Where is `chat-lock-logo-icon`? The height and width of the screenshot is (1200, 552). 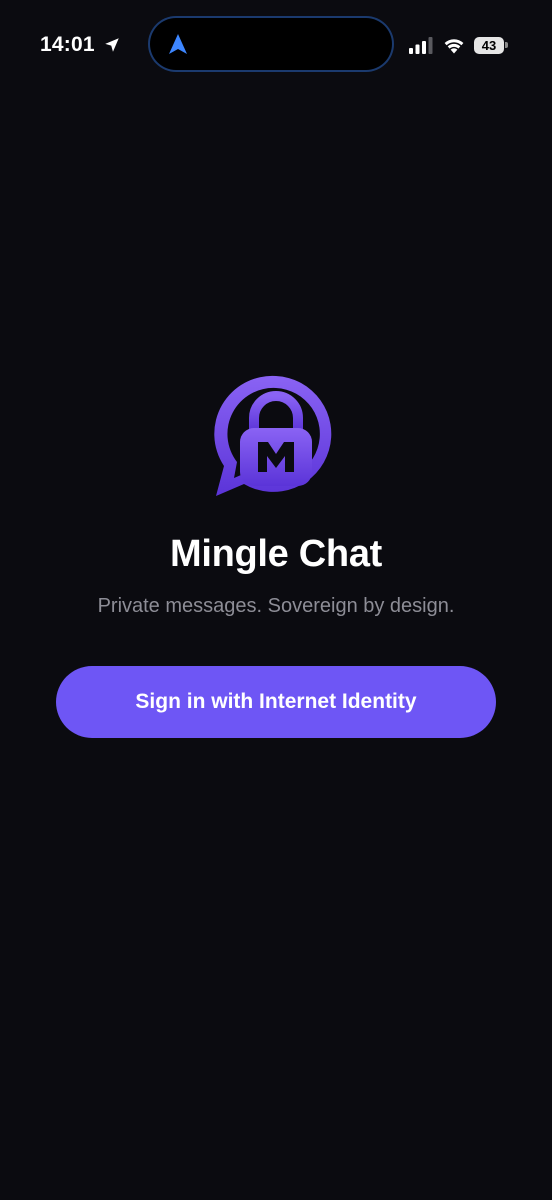
chat-lock-logo-icon is located at coordinates (273, 435).